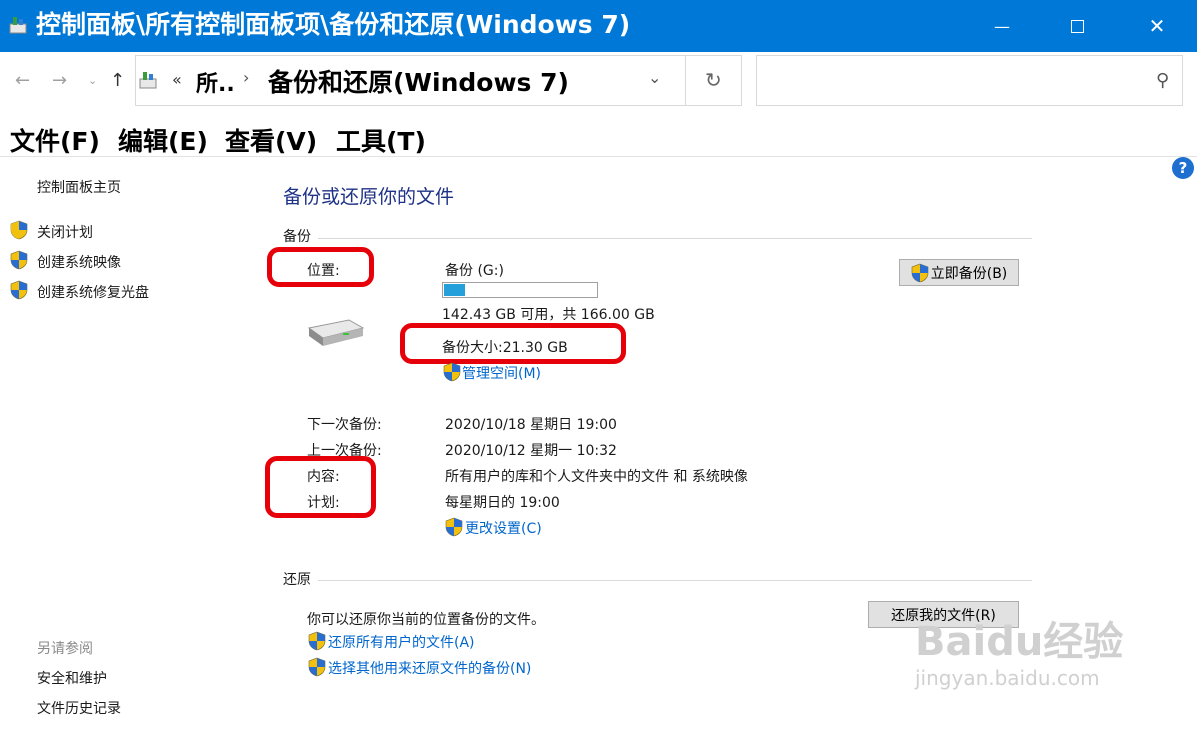 The height and width of the screenshot is (742, 1197). I want to click on contents-value: 所有用户的库和个人文件夹中的文件 和 系统映像, so click(596, 477).